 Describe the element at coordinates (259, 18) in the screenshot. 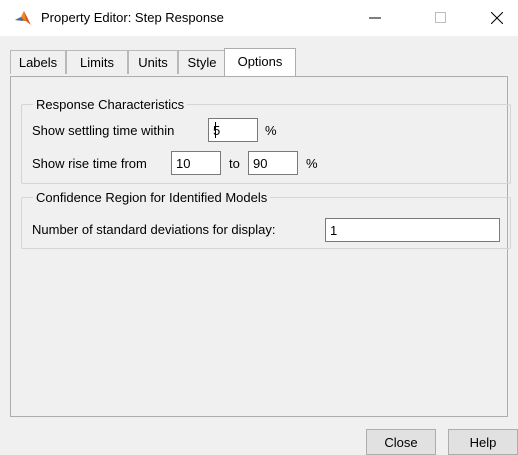

I see `title-bar: Property Editor: Step Response` at that location.